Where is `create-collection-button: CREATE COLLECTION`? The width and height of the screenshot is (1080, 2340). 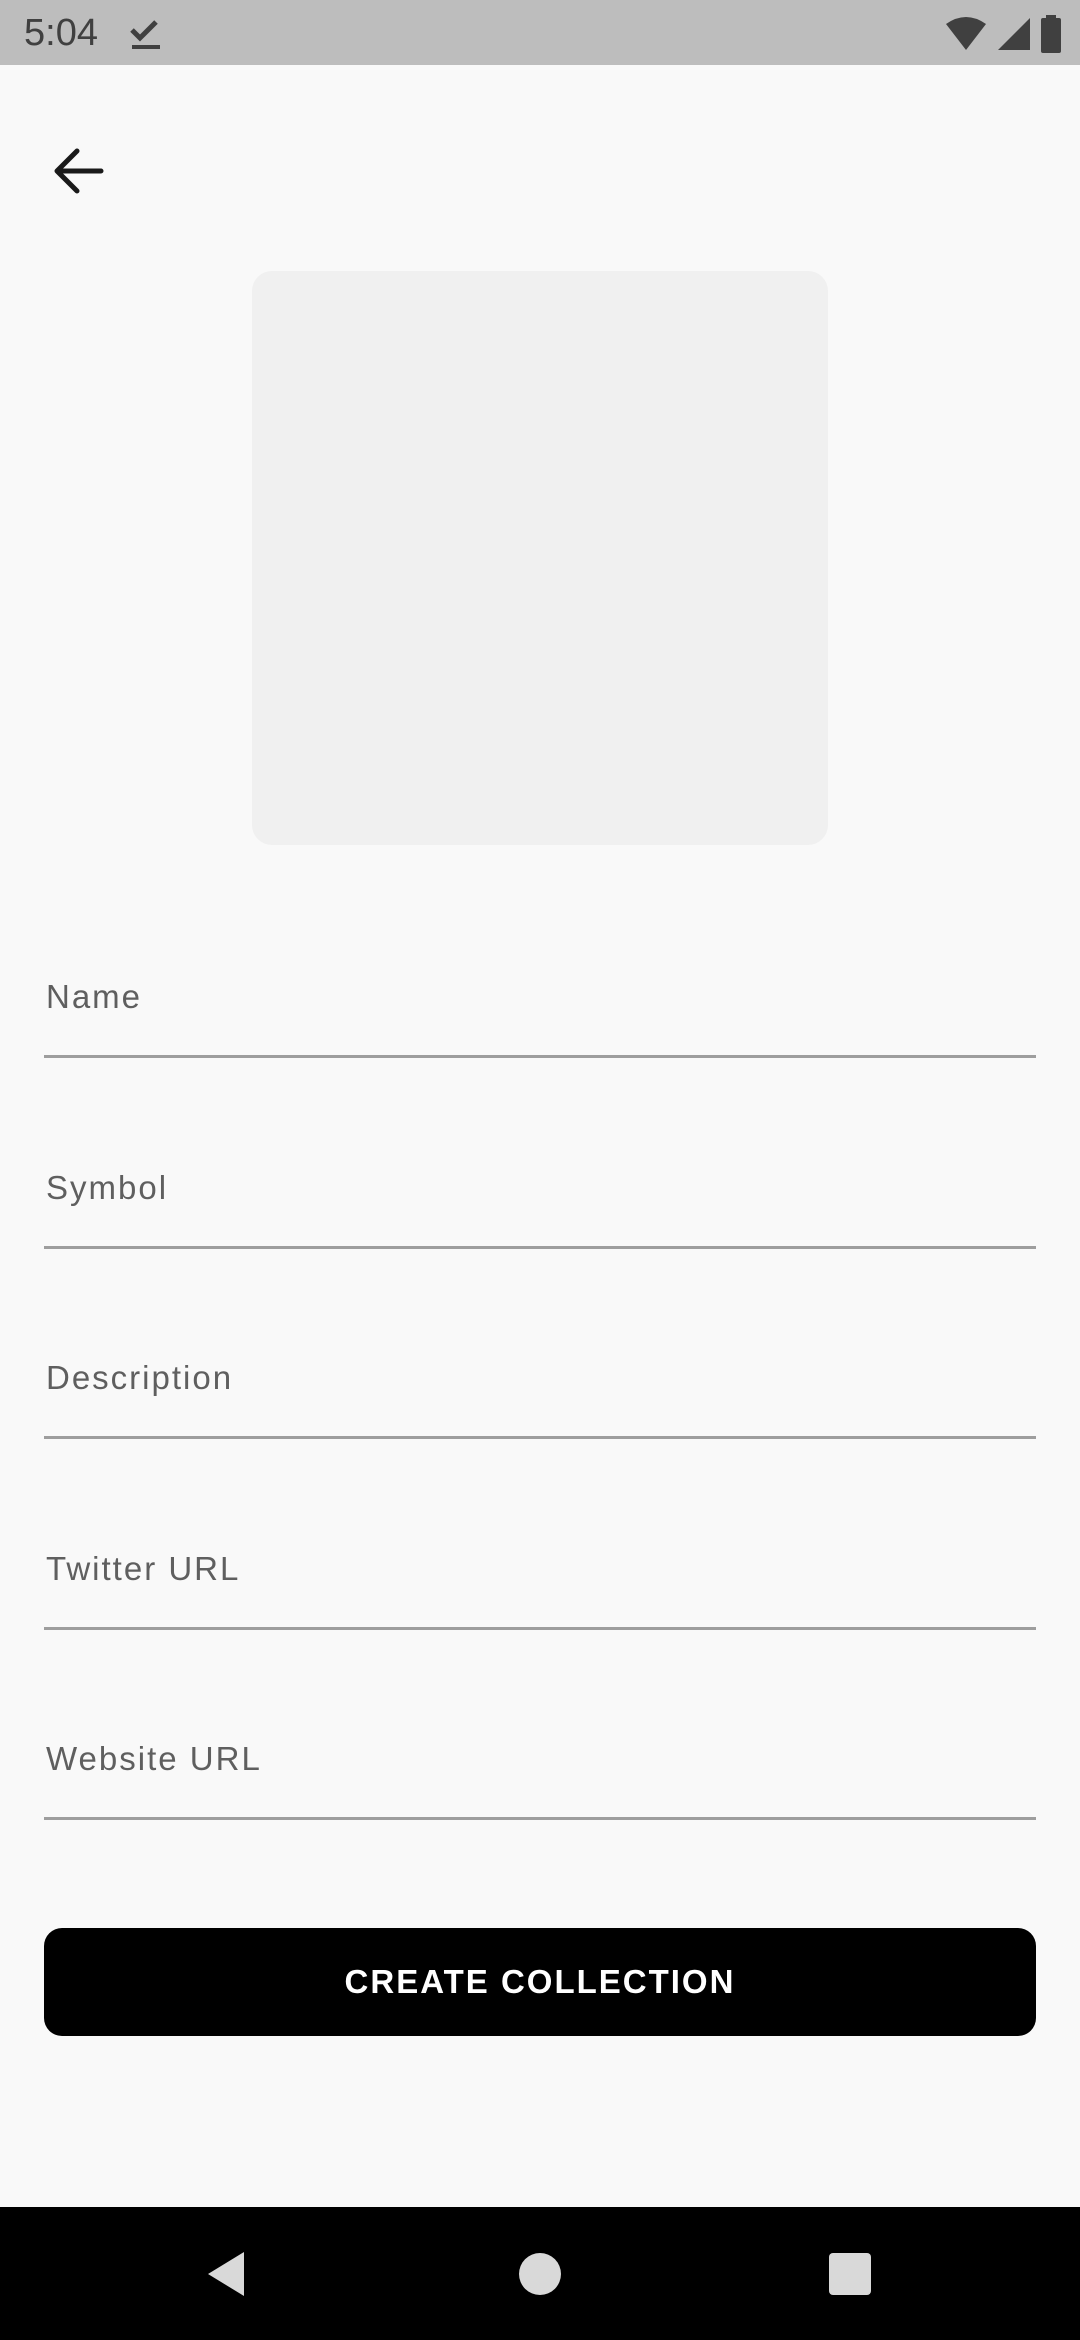 create-collection-button: CREATE COLLECTION is located at coordinates (540, 1982).